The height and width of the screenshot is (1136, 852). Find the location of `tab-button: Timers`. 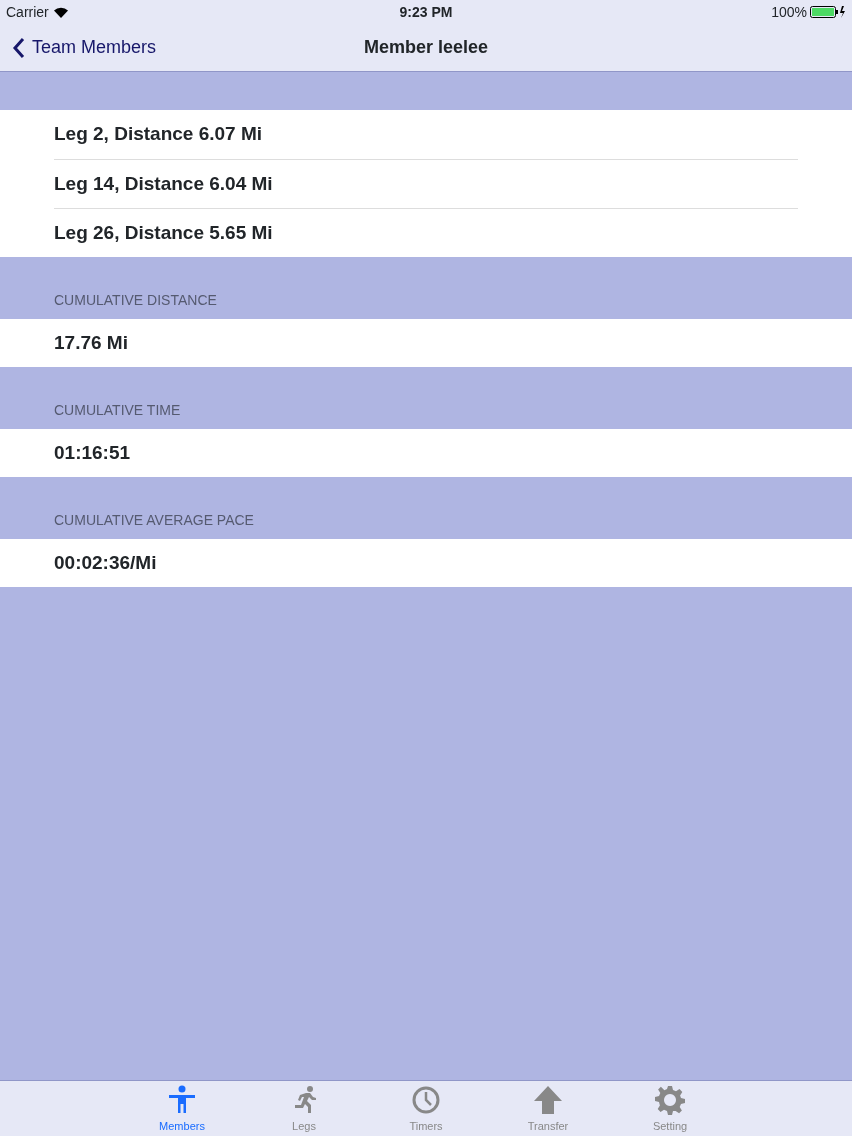

tab-button: Timers is located at coordinates (426, 1108).